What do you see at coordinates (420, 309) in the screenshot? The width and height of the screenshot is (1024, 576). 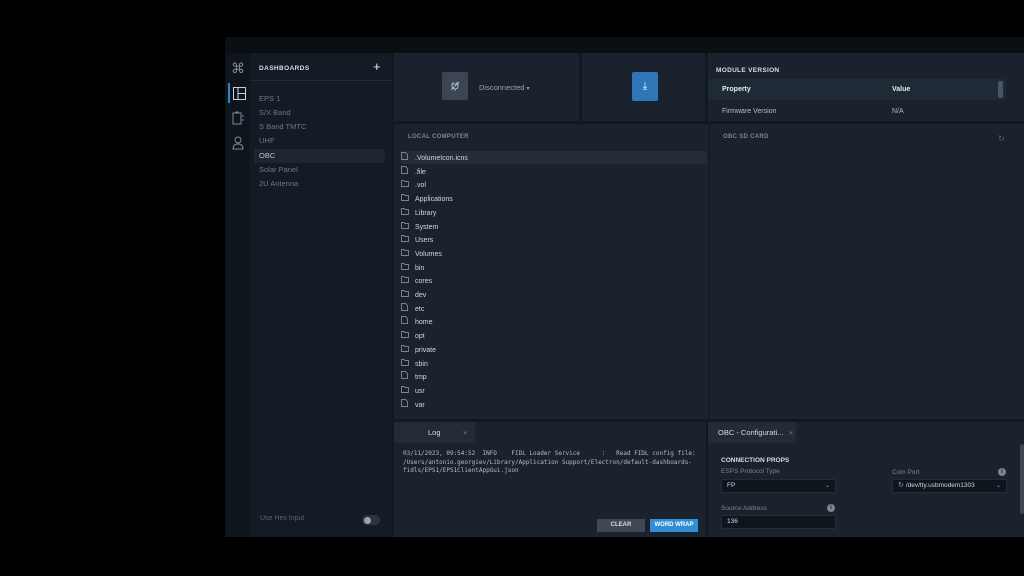 I see `file-name: etc` at bounding box center [420, 309].